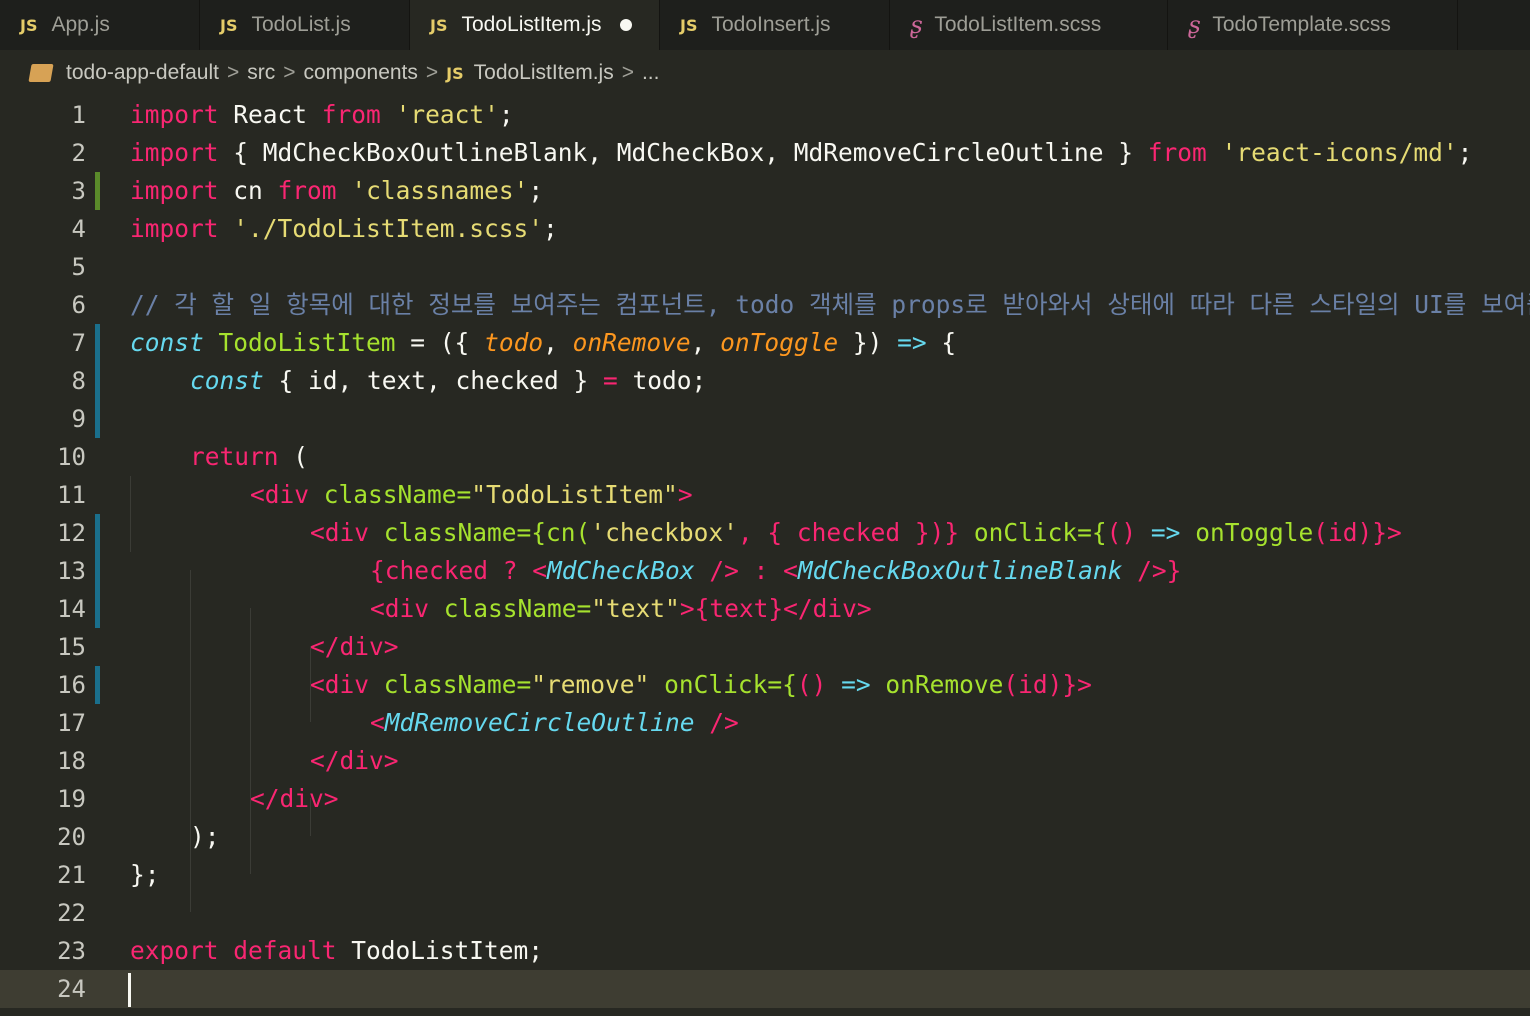  What do you see at coordinates (1301, 24) in the screenshot?
I see `tab-label: TodoTemplate.scss` at bounding box center [1301, 24].